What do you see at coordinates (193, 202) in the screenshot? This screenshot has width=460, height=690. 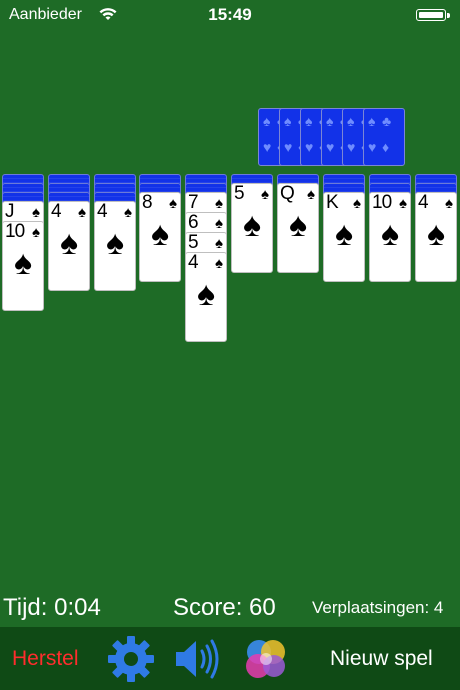 I see `card-rank: 7` at bounding box center [193, 202].